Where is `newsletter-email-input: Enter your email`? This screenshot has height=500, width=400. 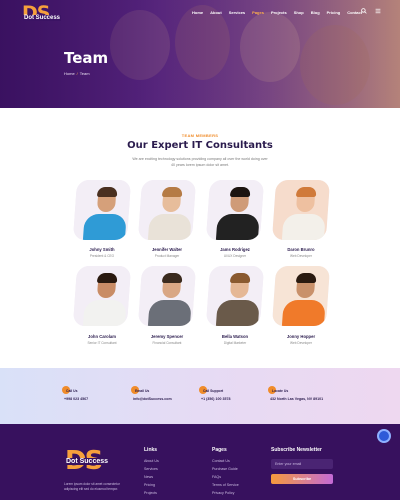 newsletter-email-input: Enter your email is located at coordinates (302, 464).